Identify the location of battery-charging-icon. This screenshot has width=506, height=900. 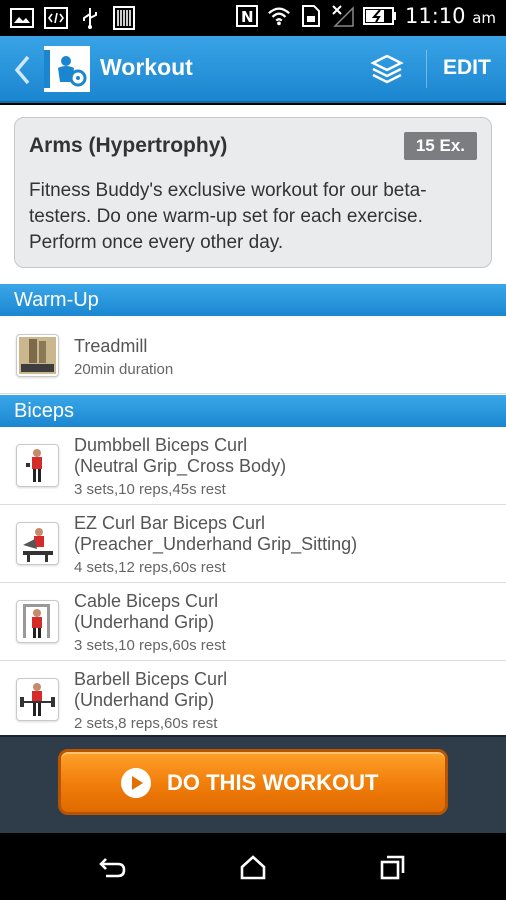
(379, 16).